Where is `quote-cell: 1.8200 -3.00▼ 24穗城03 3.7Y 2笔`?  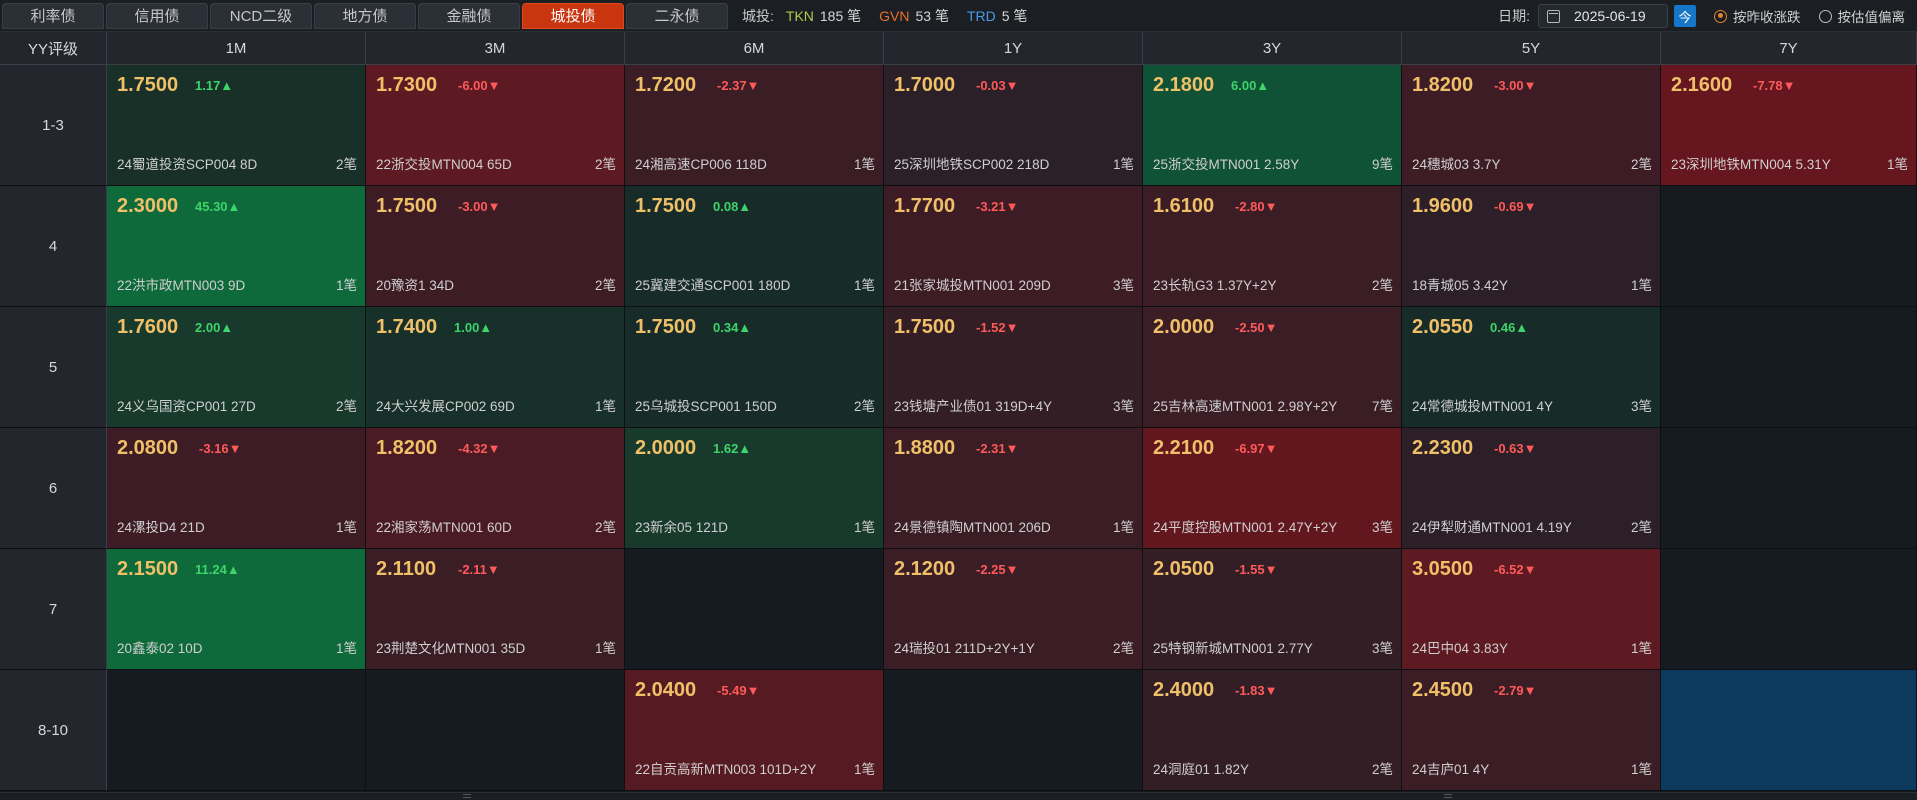 quote-cell: 1.8200 -3.00▼ 24穗城03 3.7Y 2笔 is located at coordinates (1531, 125).